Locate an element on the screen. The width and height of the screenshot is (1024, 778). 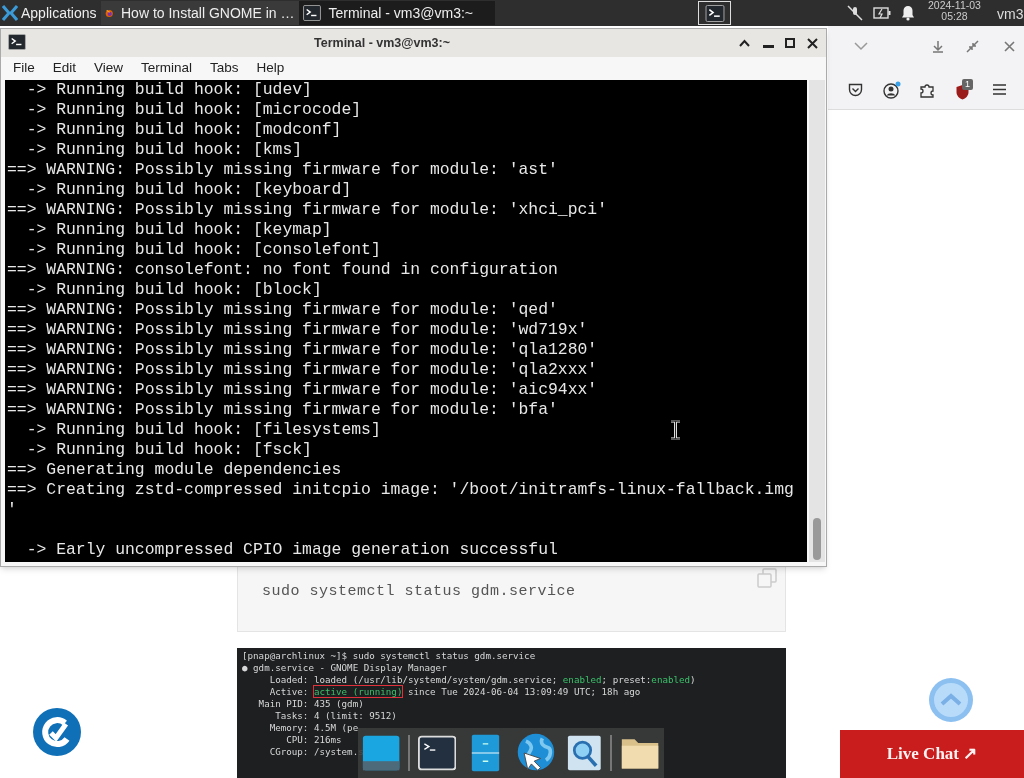
terminal-line: ==> WARNING: Possibly missing firmware for module: 'wd719x' is located at coordinates (297, 330).